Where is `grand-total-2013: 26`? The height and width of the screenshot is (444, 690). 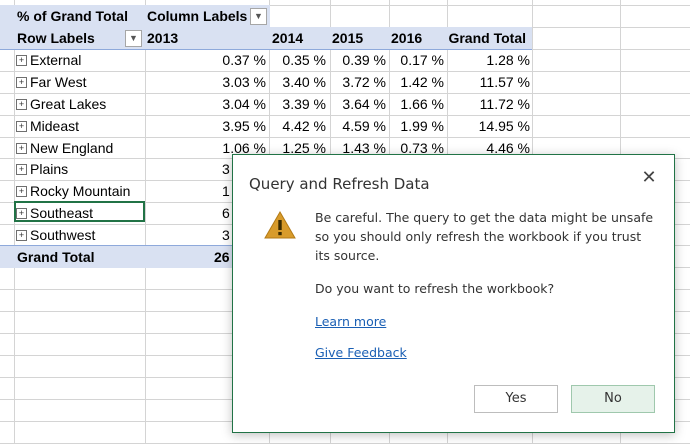 grand-total-2013: 26 is located at coordinates (222, 257).